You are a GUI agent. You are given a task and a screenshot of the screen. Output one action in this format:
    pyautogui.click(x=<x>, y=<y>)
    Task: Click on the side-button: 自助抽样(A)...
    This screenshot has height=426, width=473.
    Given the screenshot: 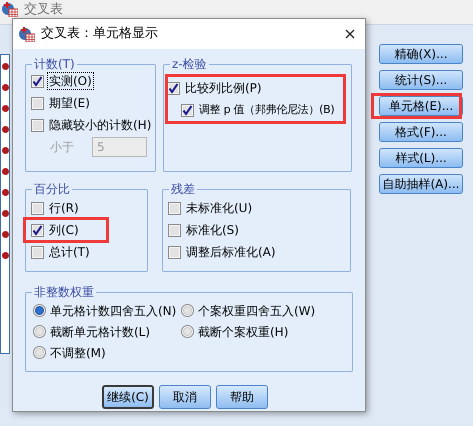 What is the action you would take?
    pyautogui.click(x=421, y=184)
    